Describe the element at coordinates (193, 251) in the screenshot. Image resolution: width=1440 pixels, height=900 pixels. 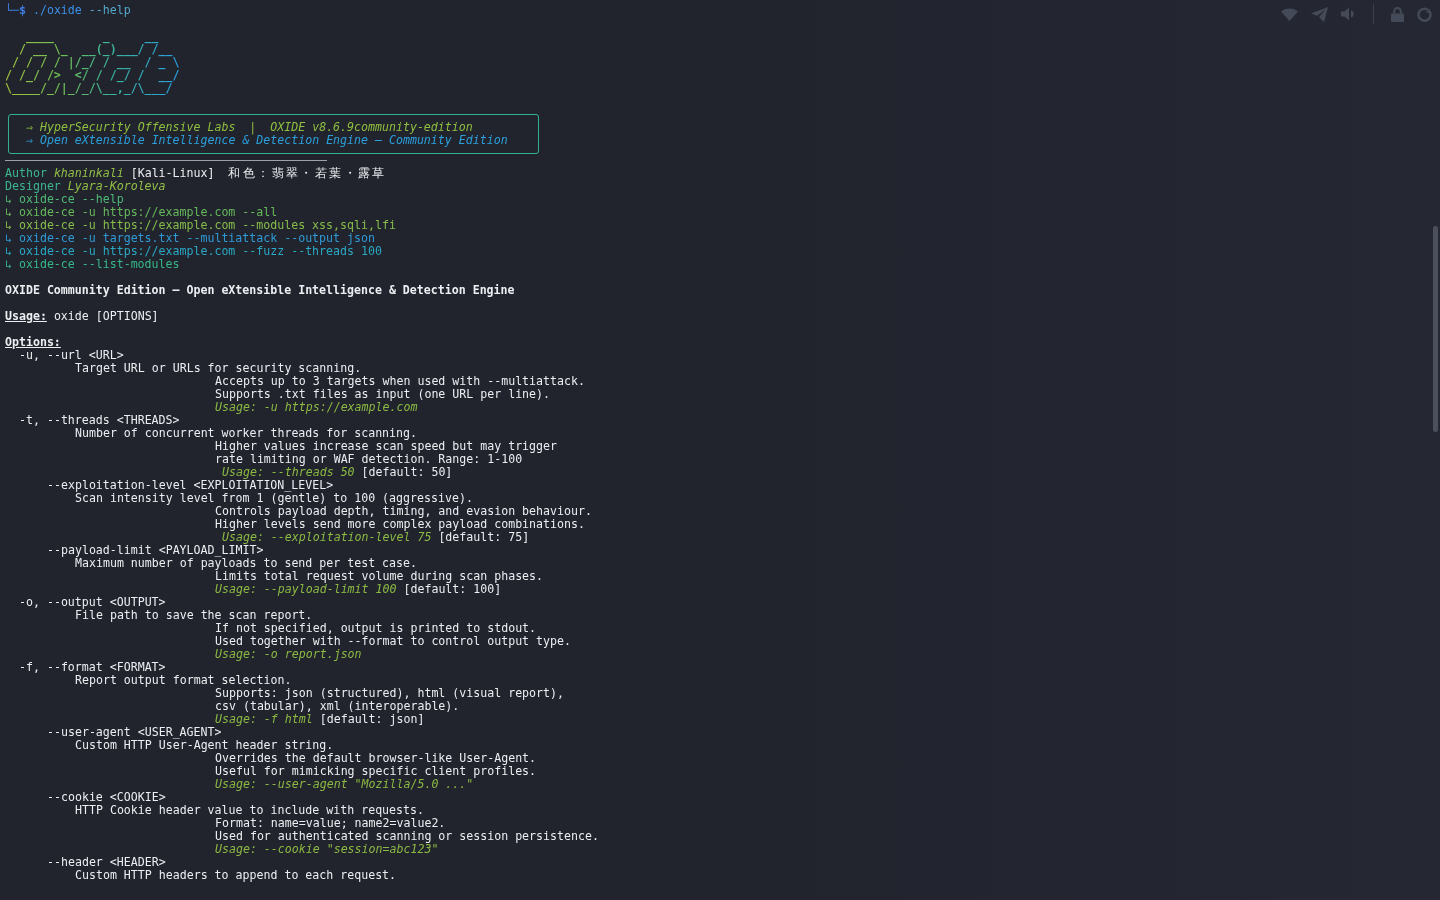
I see `example-command: ↳ oxide-ce -u https://example.com --fuzz --threads 100` at that location.